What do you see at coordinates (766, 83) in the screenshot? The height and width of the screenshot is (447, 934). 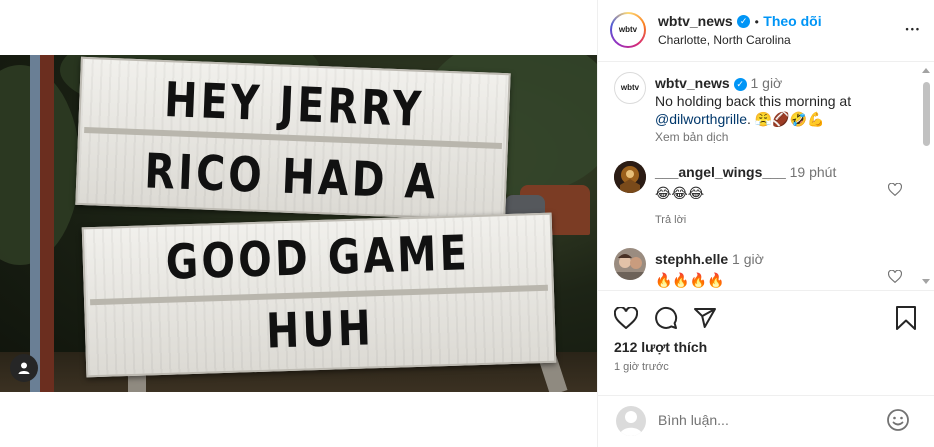 I see `caption-time: 1 giờ` at bounding box center [766, 83].